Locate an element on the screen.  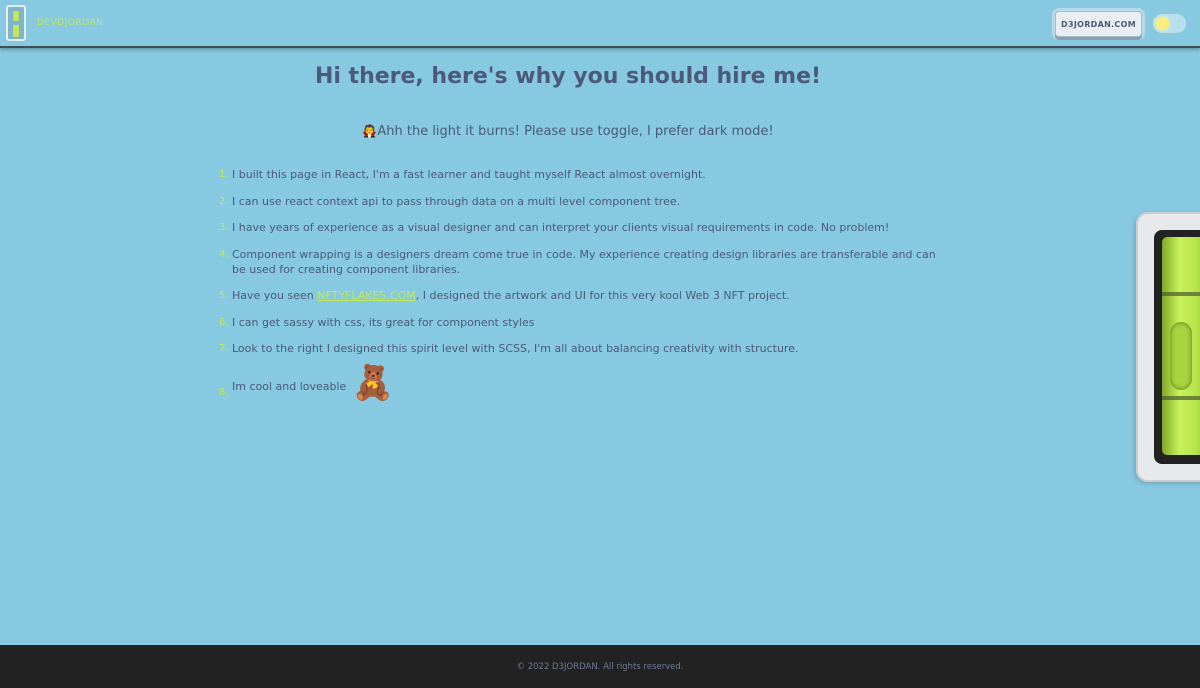
theme-toggle is located at coordinates (1169, 23).